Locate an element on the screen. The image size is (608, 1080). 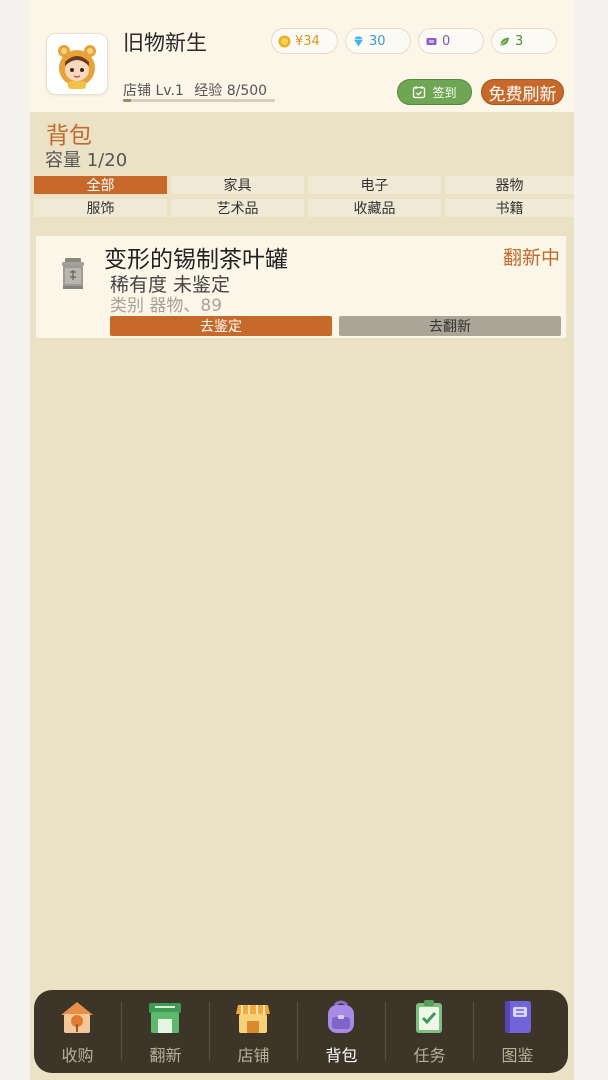
leaf-value: 3 is located at coordinates (519, 41).